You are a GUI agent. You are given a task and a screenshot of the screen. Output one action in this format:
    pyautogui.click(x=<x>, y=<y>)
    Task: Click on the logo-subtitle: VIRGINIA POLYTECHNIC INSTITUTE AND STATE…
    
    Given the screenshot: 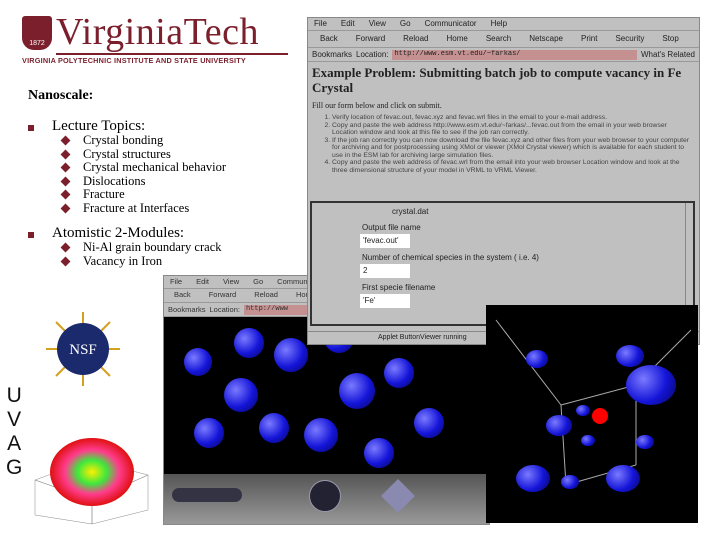 What is the action you would take?
    pyautogui.click(x=134, y=60)
    